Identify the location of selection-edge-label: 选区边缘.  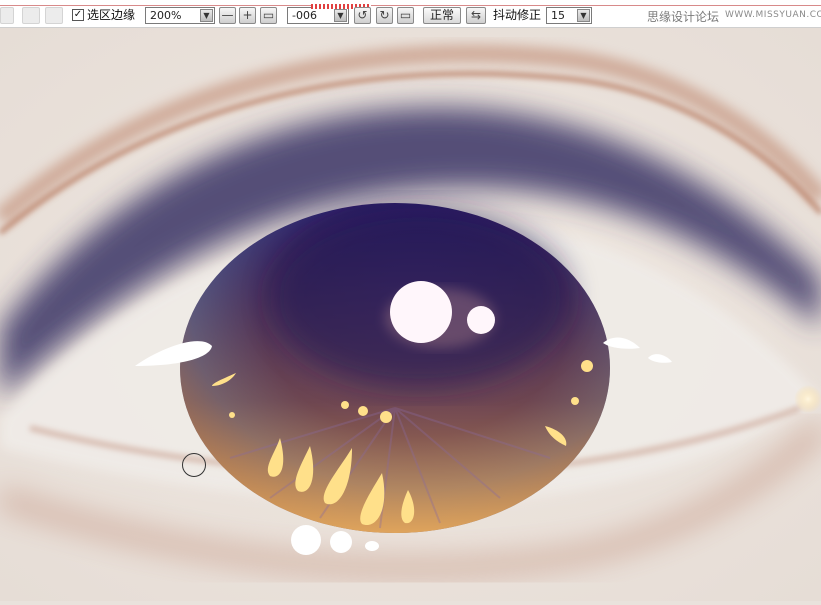
(111, 15).